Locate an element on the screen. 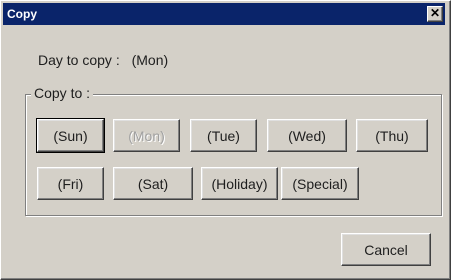 The width and height of the screenshot is (451, 280). copy-tue-button: (Tue) is located at coordinates (223, 135).